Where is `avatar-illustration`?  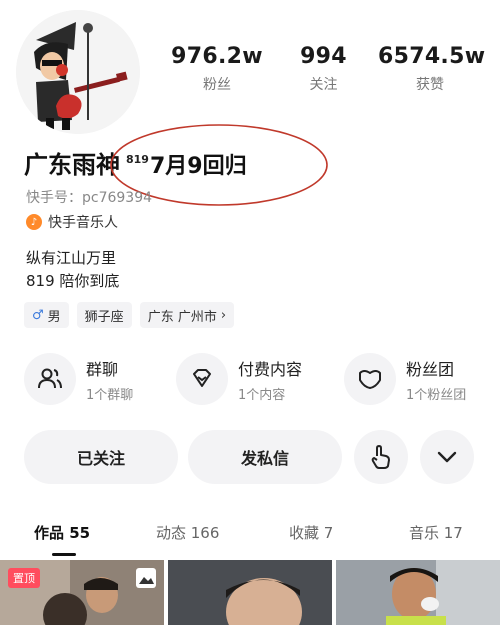
avatar-illustration is located at coordinates (78, 72).